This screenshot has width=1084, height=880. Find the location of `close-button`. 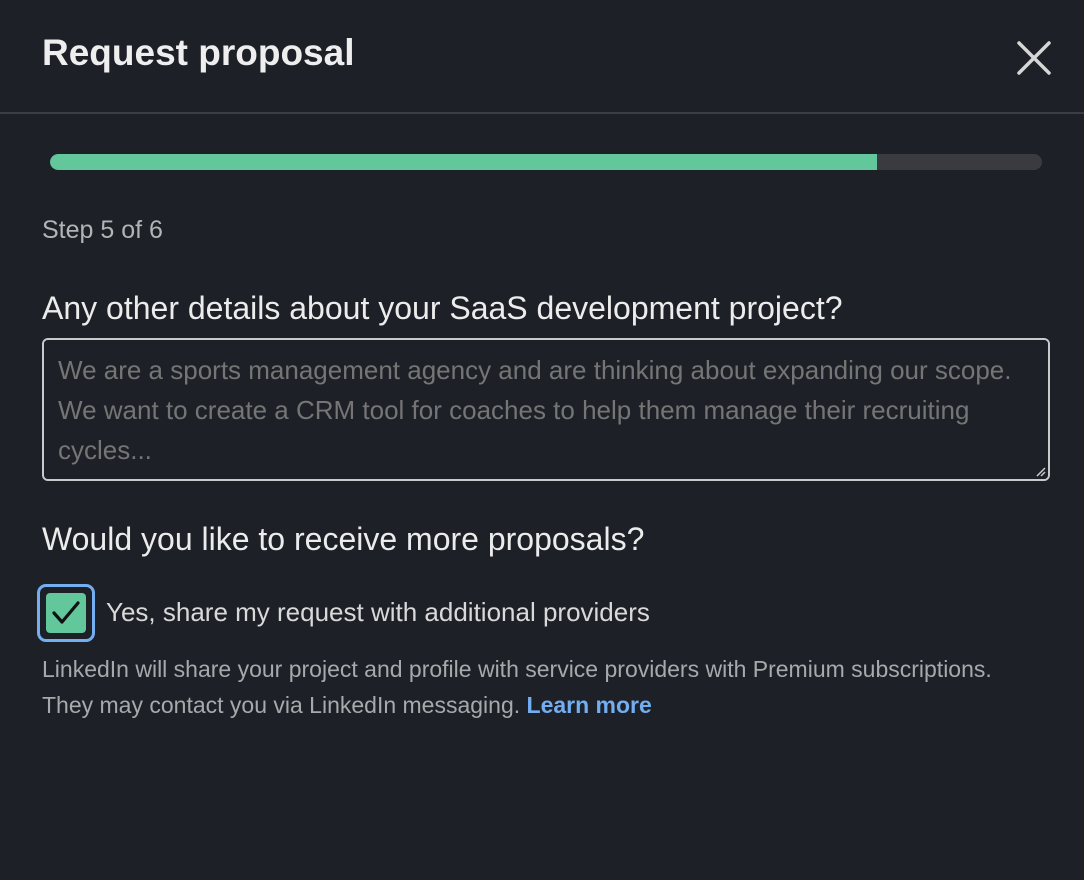

close-button is located at coordinates (1034, 58).